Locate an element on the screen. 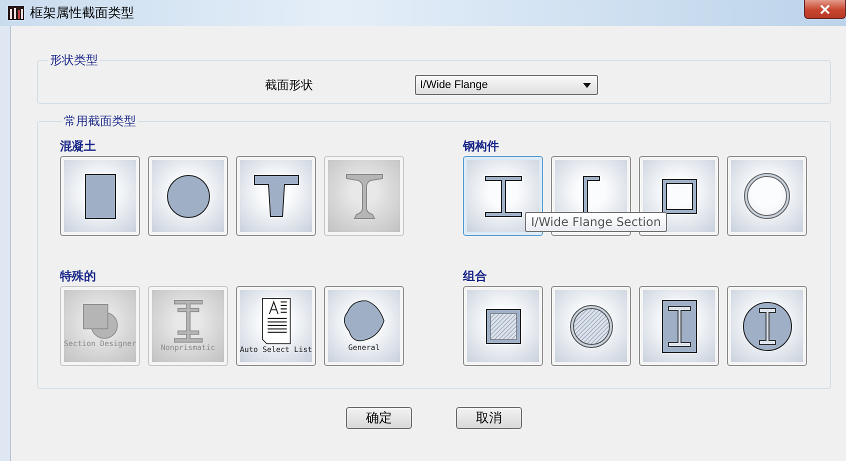 The height and width of the screenshot is (461, 846). box-section-icon is located at coordinates (679, 196).